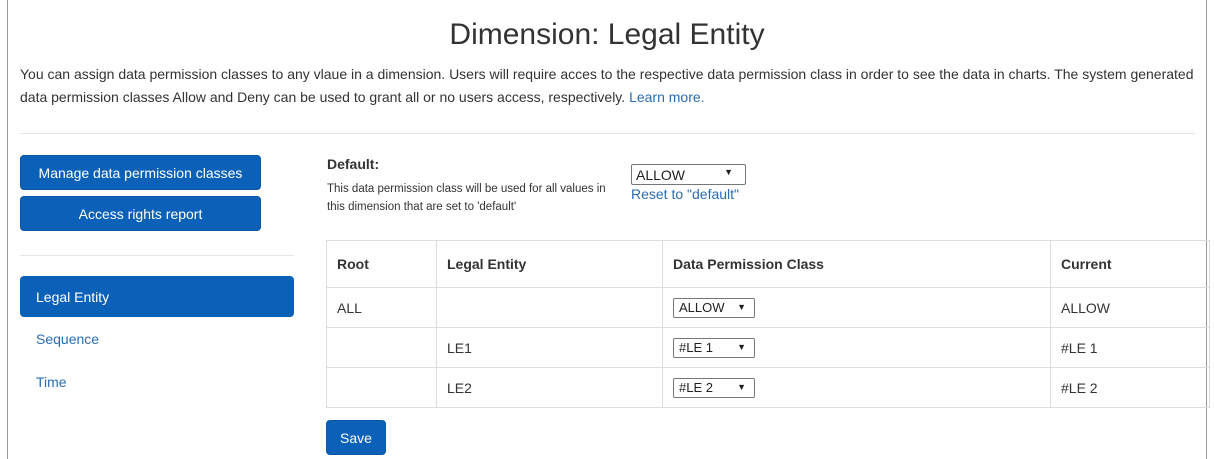  Describe the element at coordinates (353, 164) in the screenshot. I see `default-label: Default:` at that location.